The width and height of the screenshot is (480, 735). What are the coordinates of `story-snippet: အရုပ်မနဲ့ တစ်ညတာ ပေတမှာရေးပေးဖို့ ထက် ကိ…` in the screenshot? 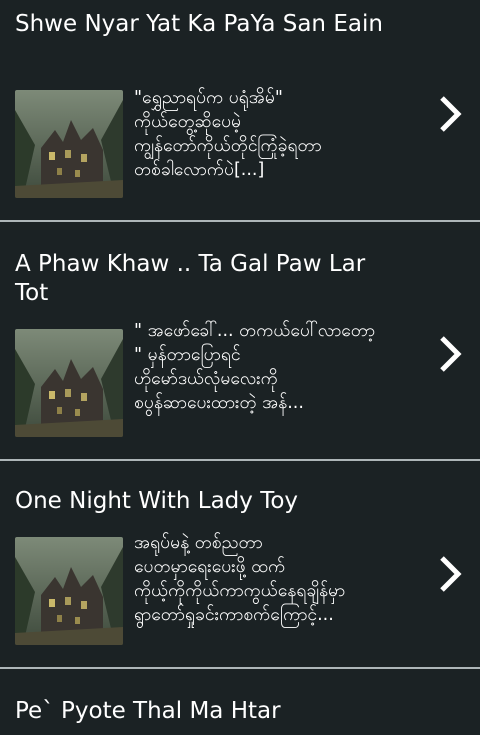 It's located at (240, 579).